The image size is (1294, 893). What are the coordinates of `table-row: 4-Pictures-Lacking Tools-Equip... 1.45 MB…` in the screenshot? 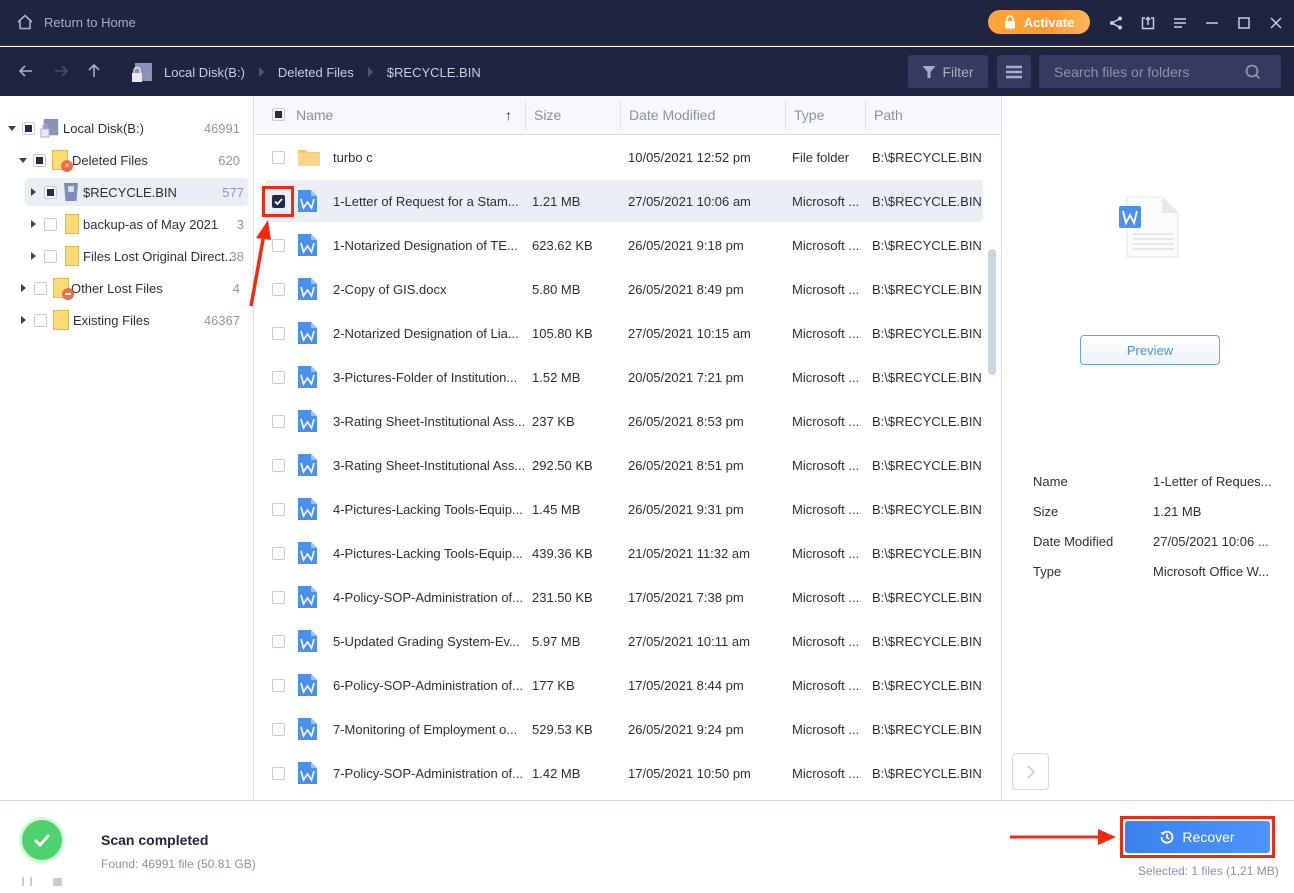 It's located at (624, 509).